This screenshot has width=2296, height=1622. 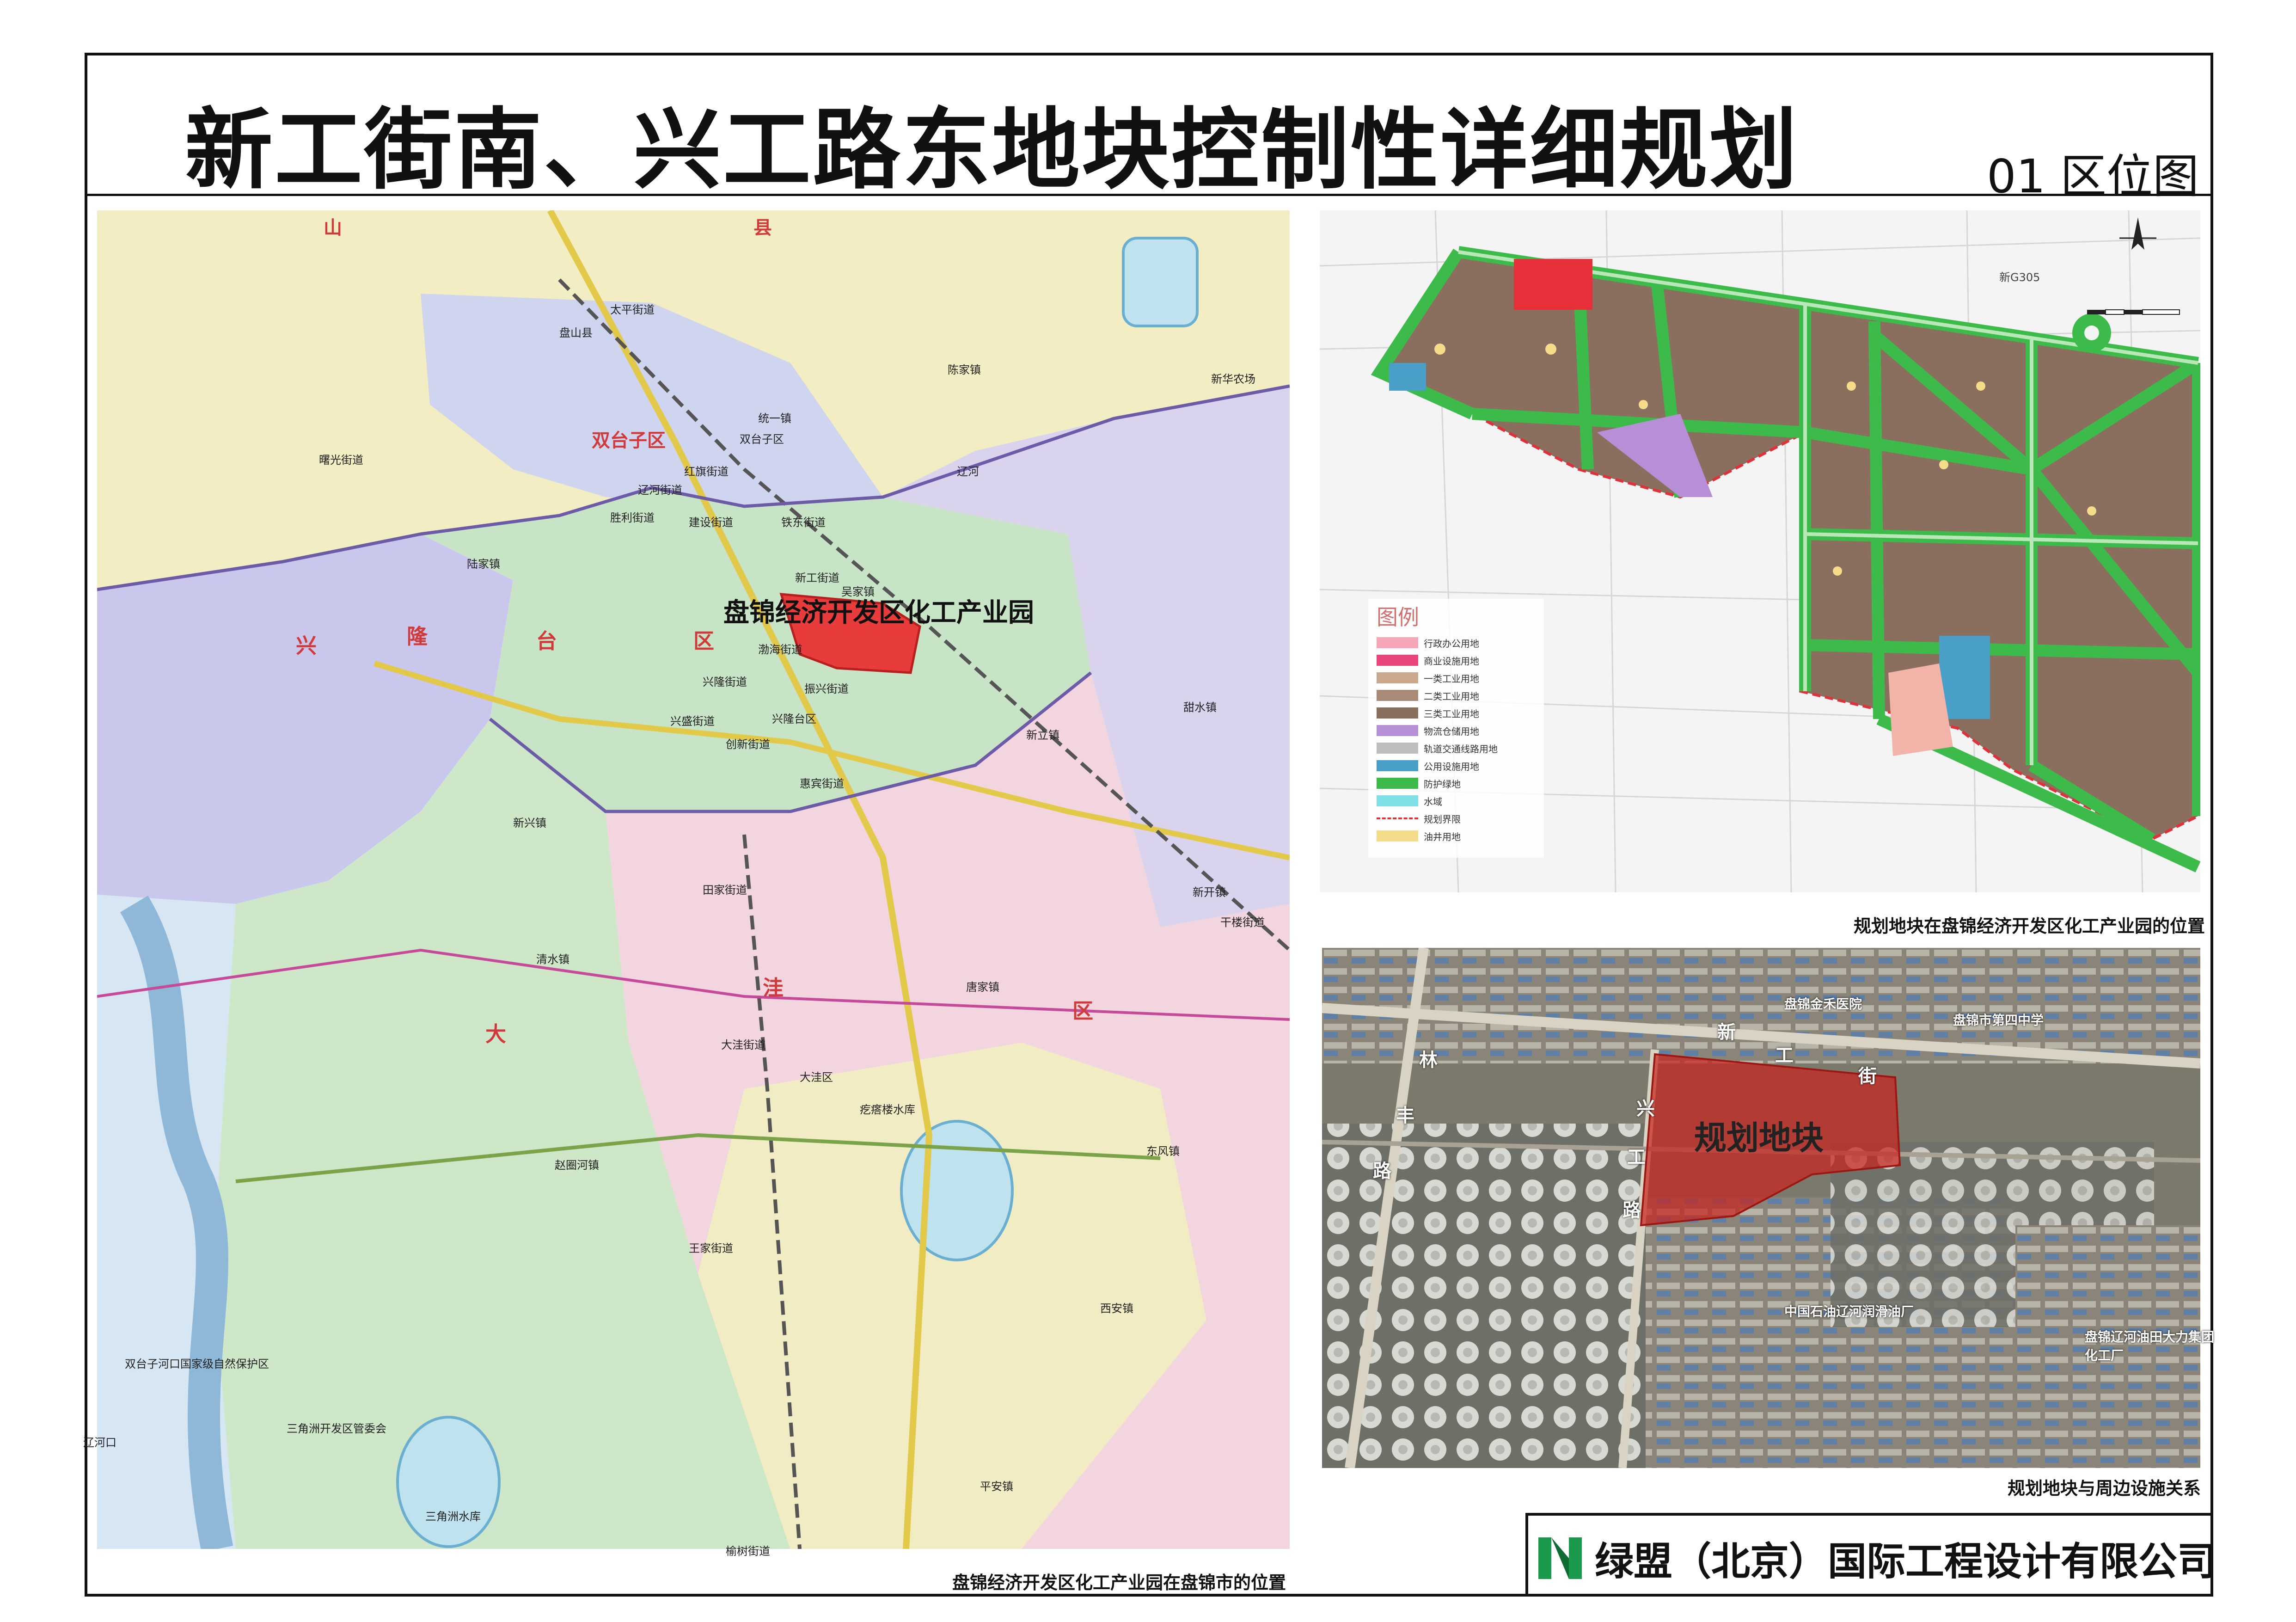 I want to click on legend-item: 二类工业用地, so click(x=1428, y=695).